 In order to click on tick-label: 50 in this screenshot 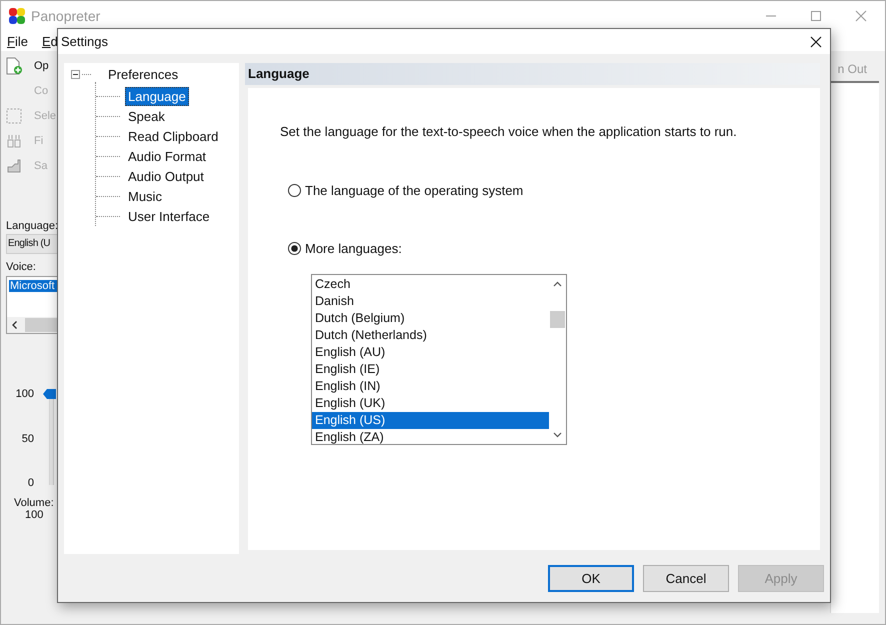, I will do `click(28, 438)`.